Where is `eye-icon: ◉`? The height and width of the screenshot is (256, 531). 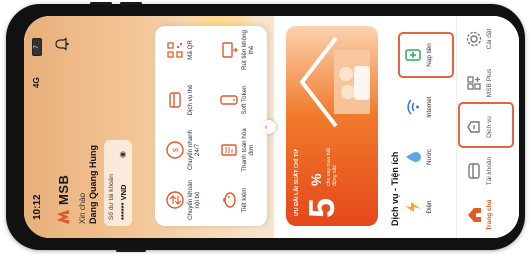
eye-icon: ◉ is located at coordinates (122, 154).